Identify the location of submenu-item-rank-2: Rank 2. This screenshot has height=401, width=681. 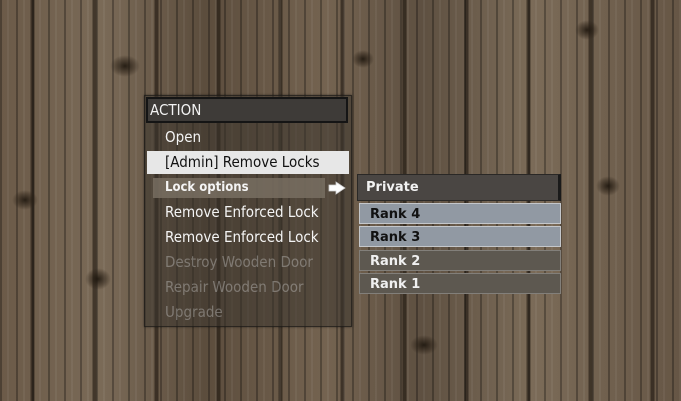
(460, 260).